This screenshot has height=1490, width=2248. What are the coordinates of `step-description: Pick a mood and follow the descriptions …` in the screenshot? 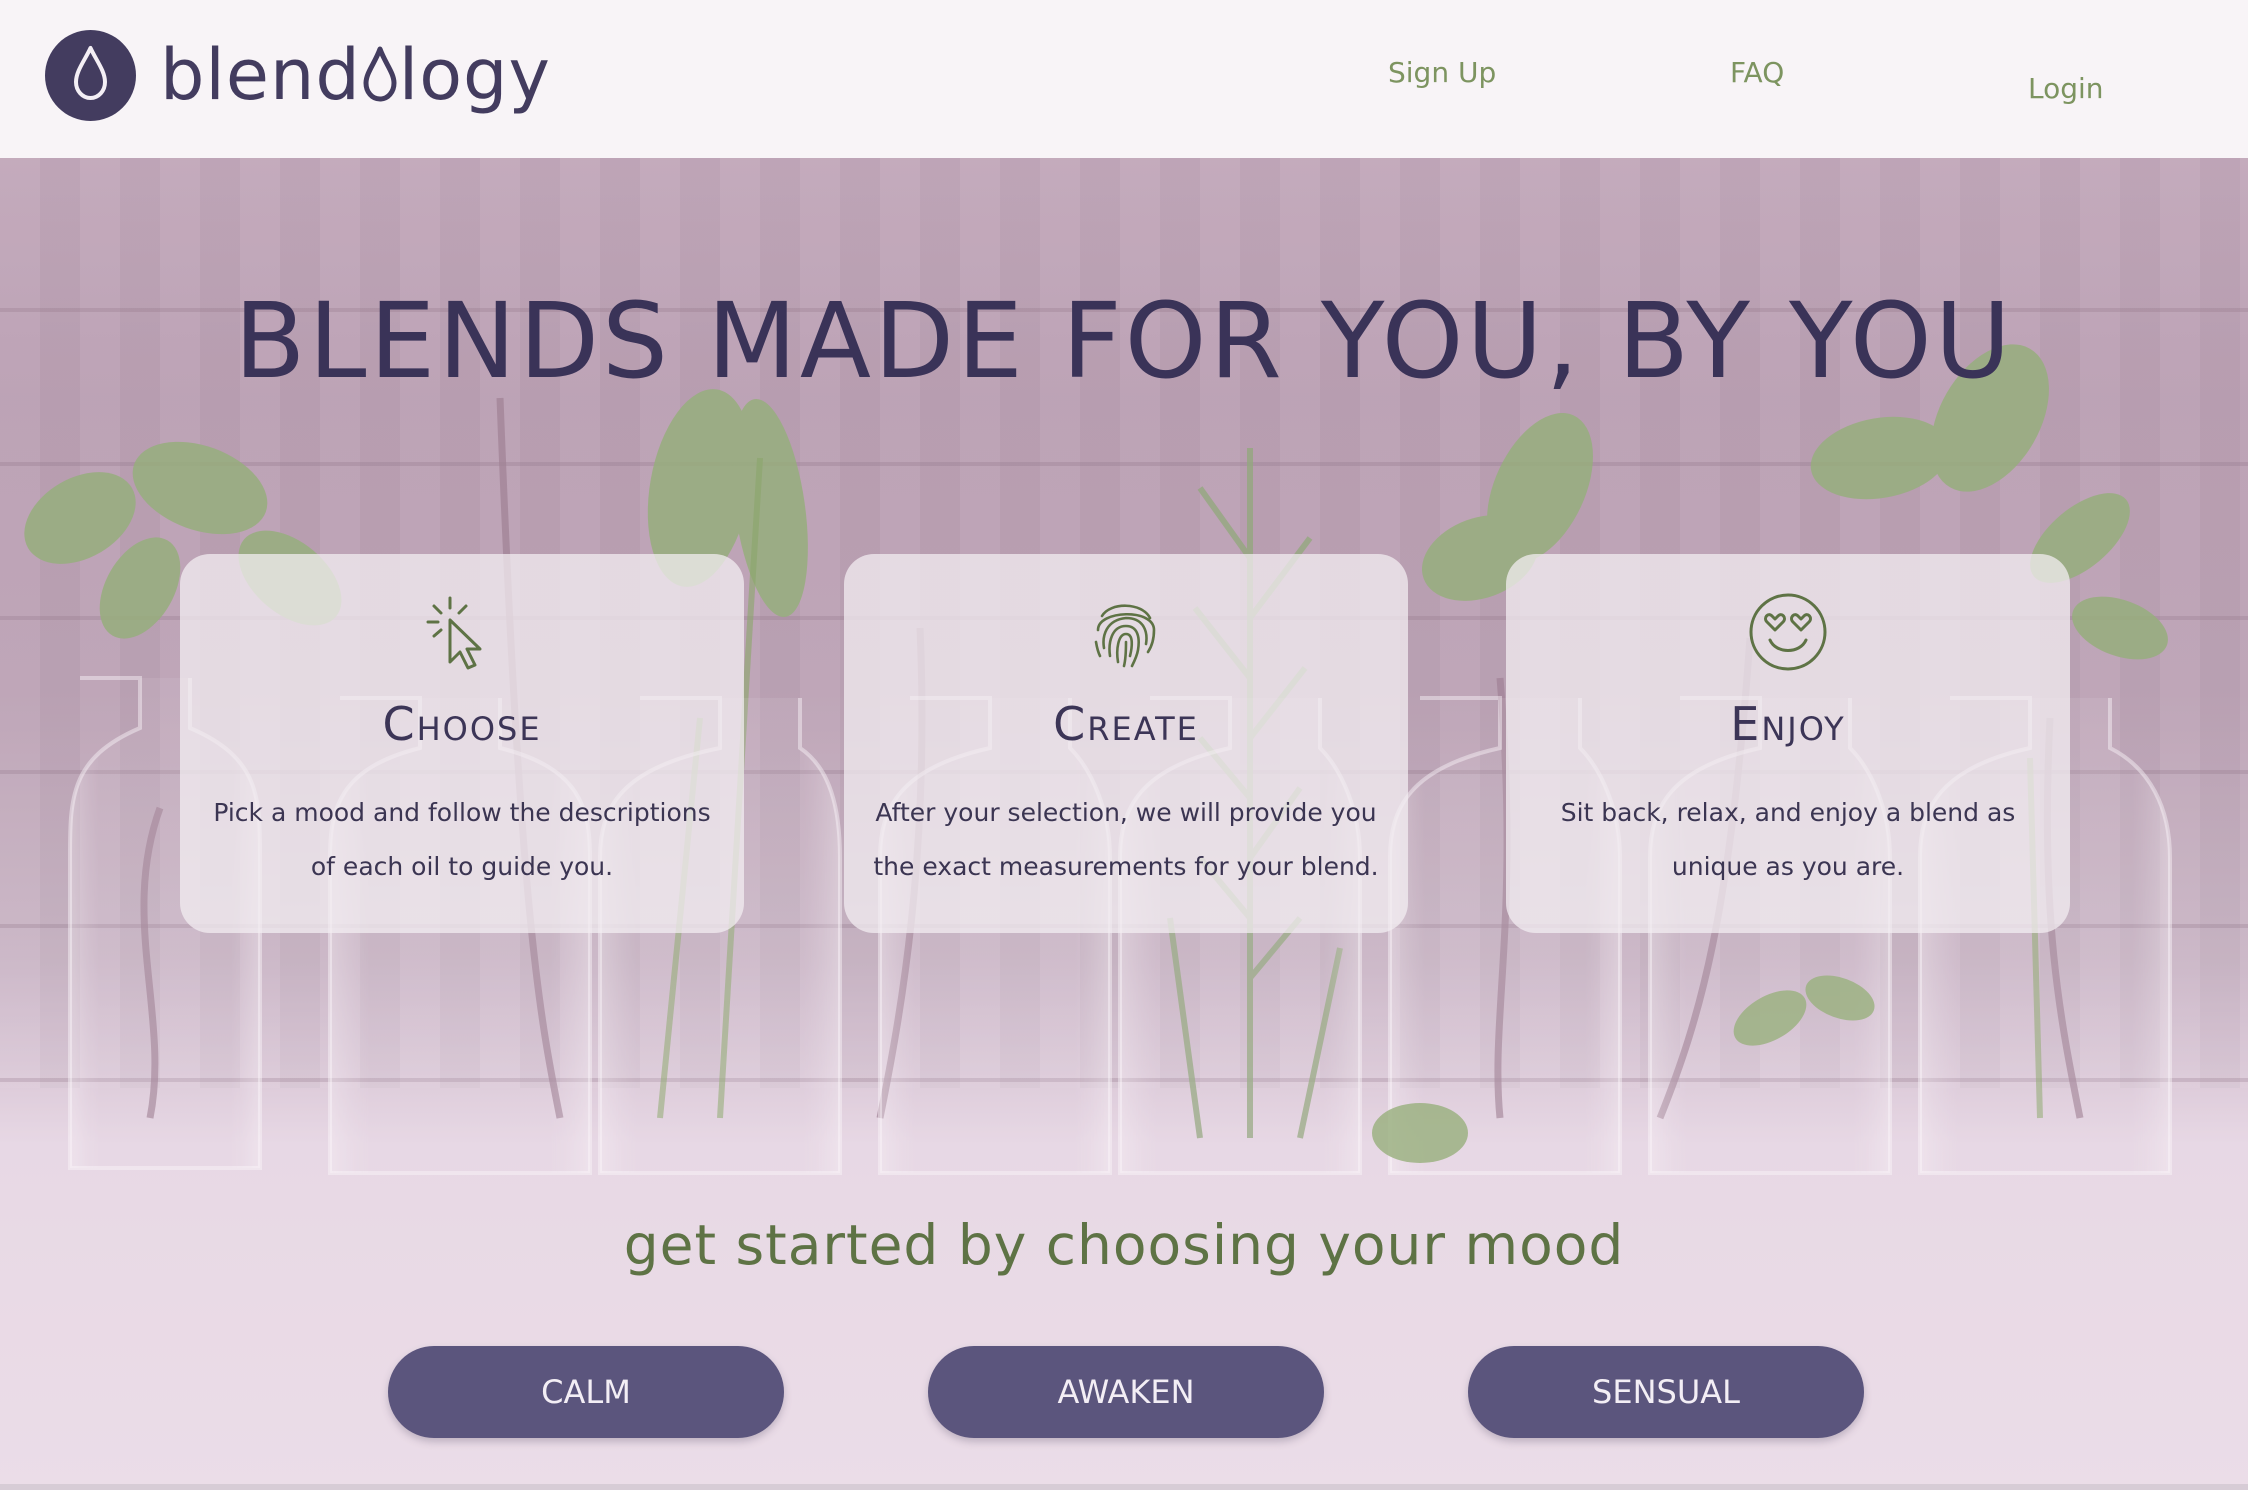 It's located at (462, 839).